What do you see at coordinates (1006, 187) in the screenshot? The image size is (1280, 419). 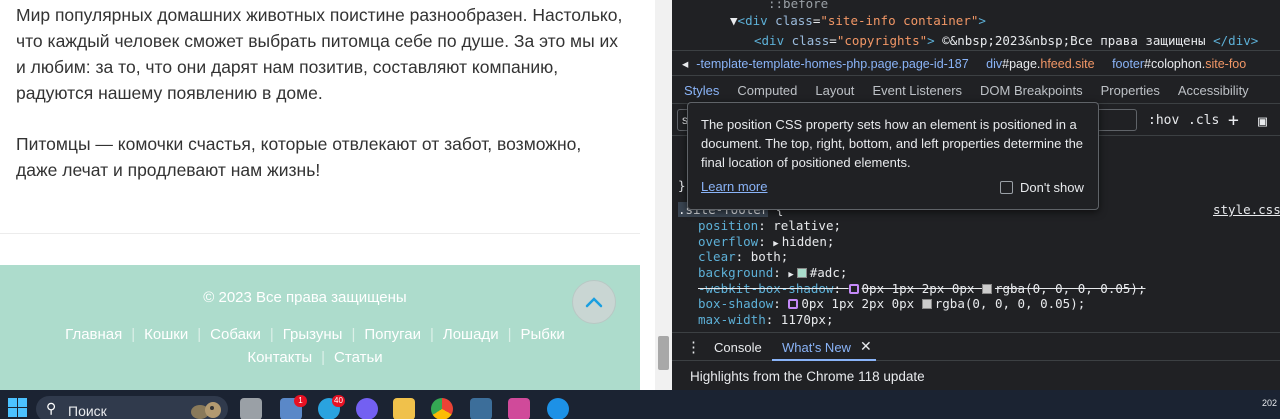 I see `dont-show-checkbox` at bounding box center [1006, 187].